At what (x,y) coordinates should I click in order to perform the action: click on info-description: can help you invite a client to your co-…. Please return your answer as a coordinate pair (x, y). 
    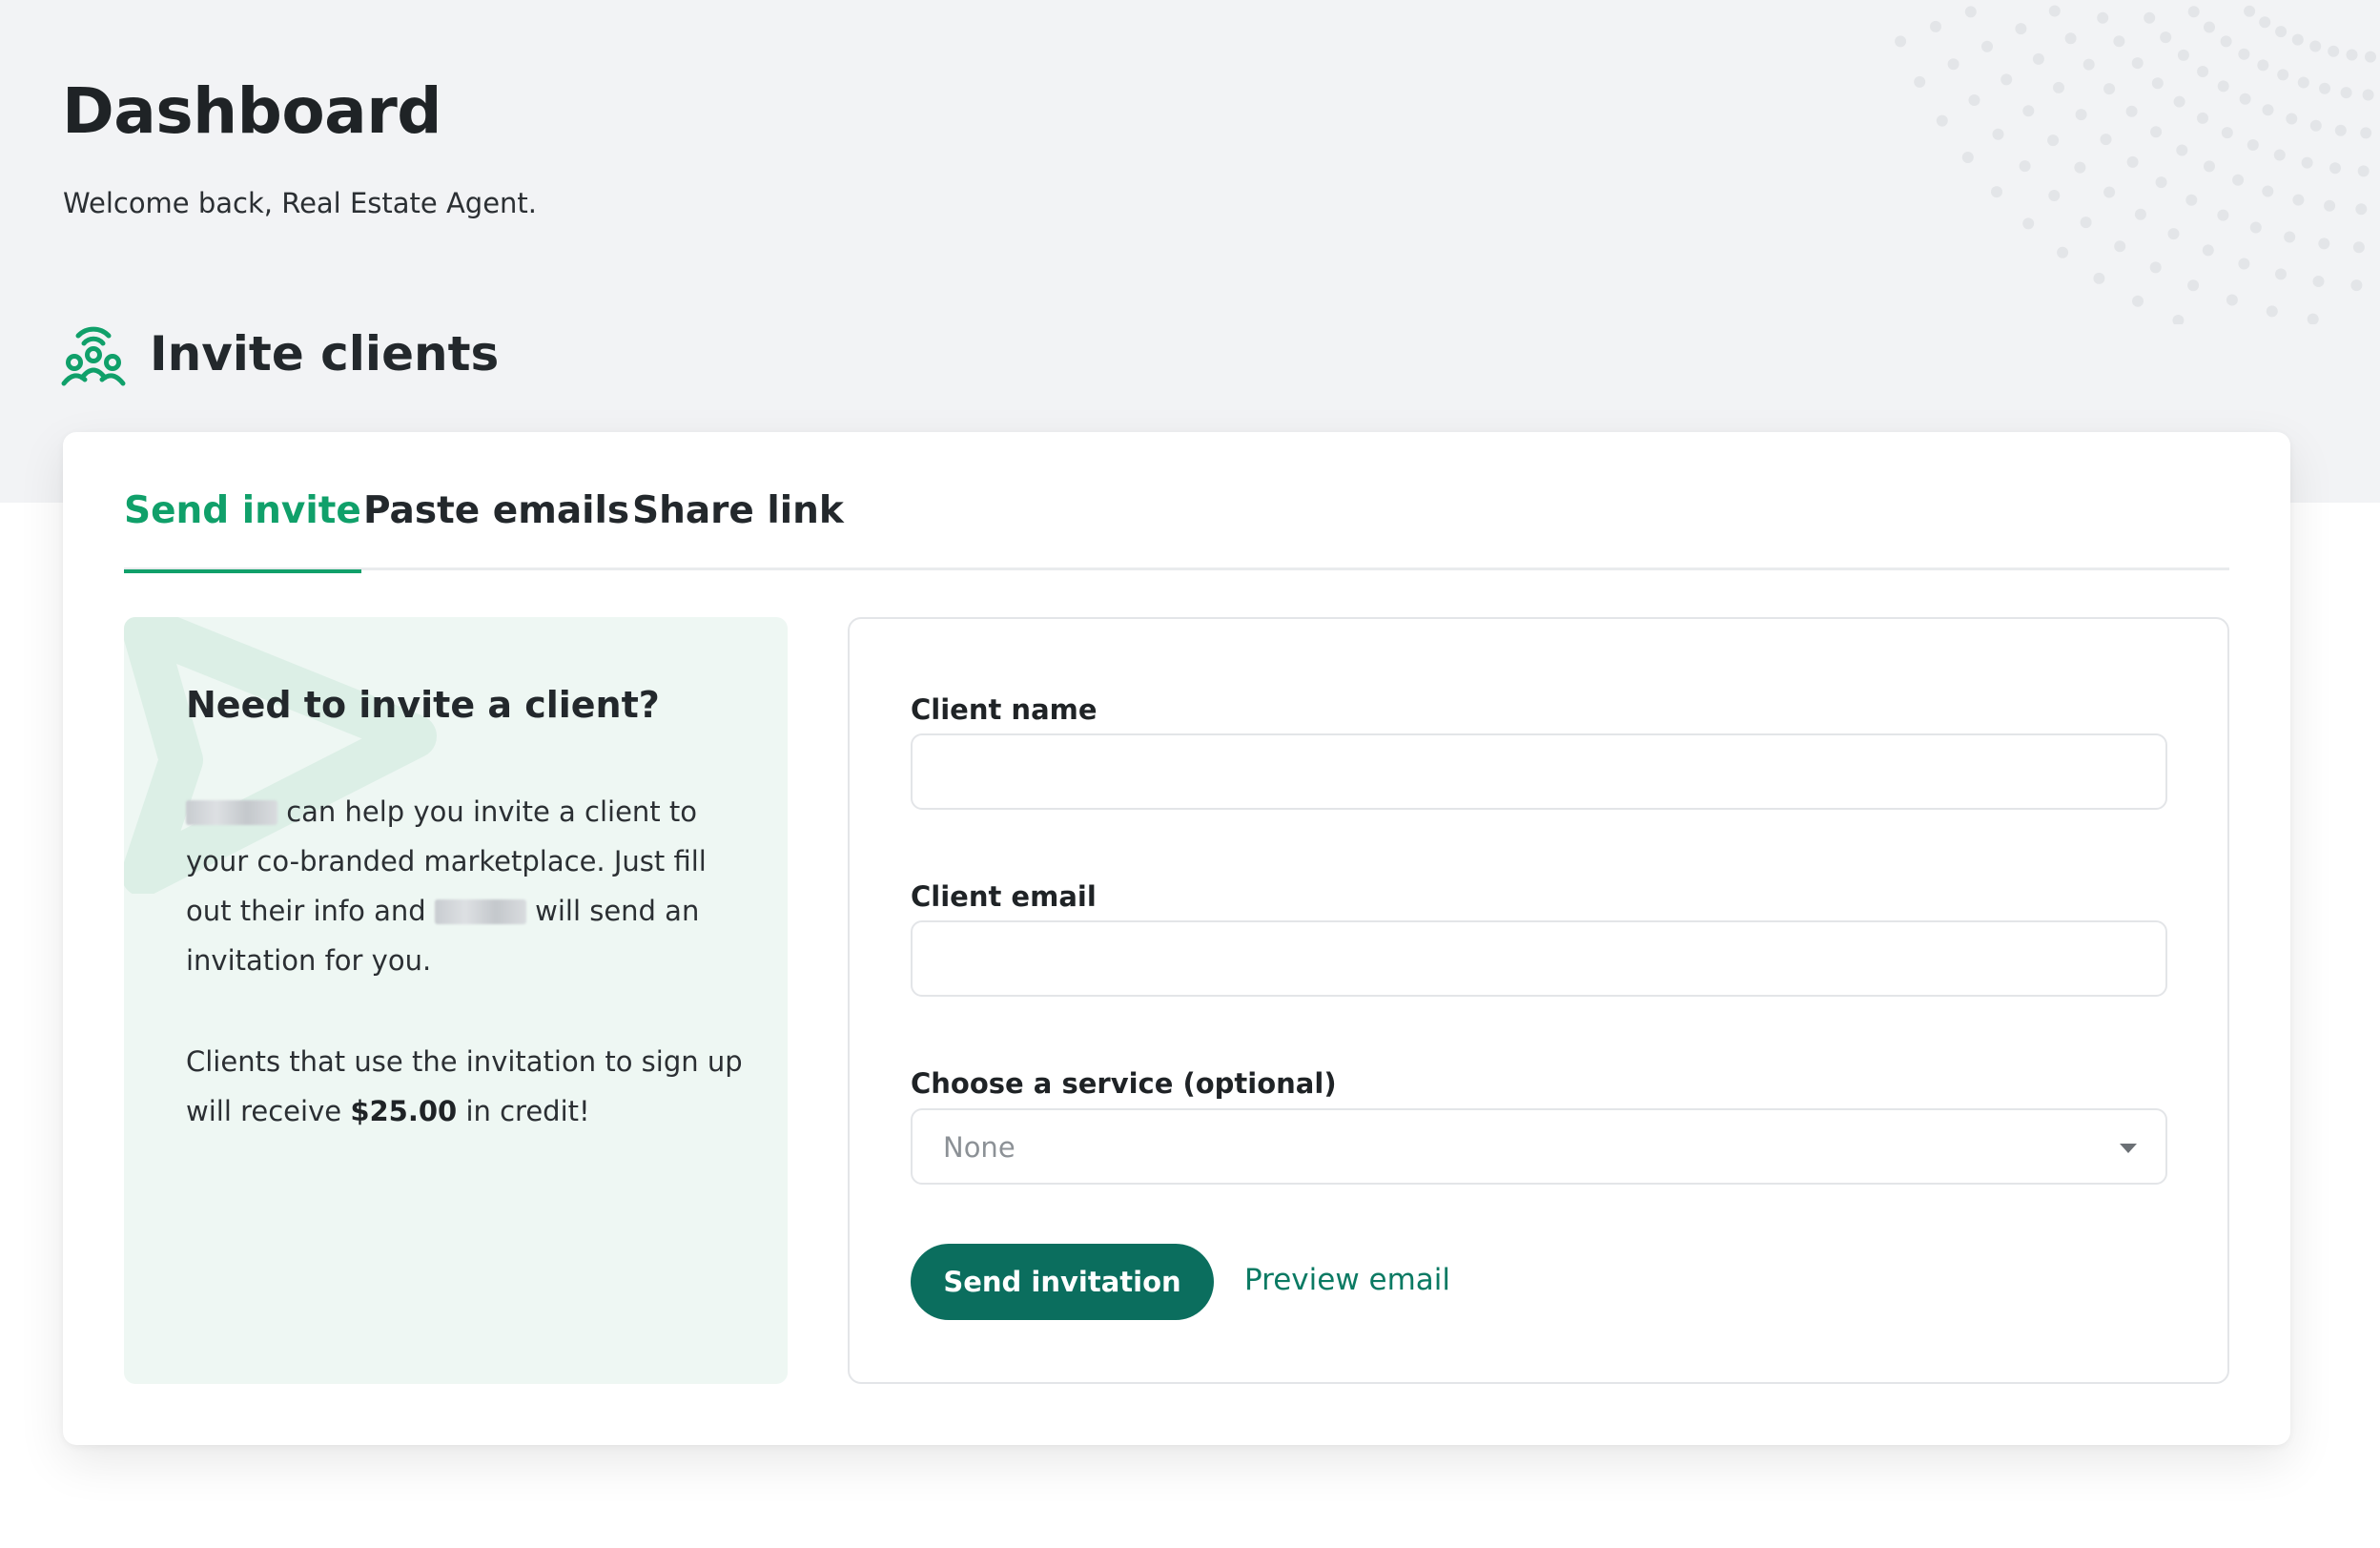
    Looking at the image, I should click on (472, 886).